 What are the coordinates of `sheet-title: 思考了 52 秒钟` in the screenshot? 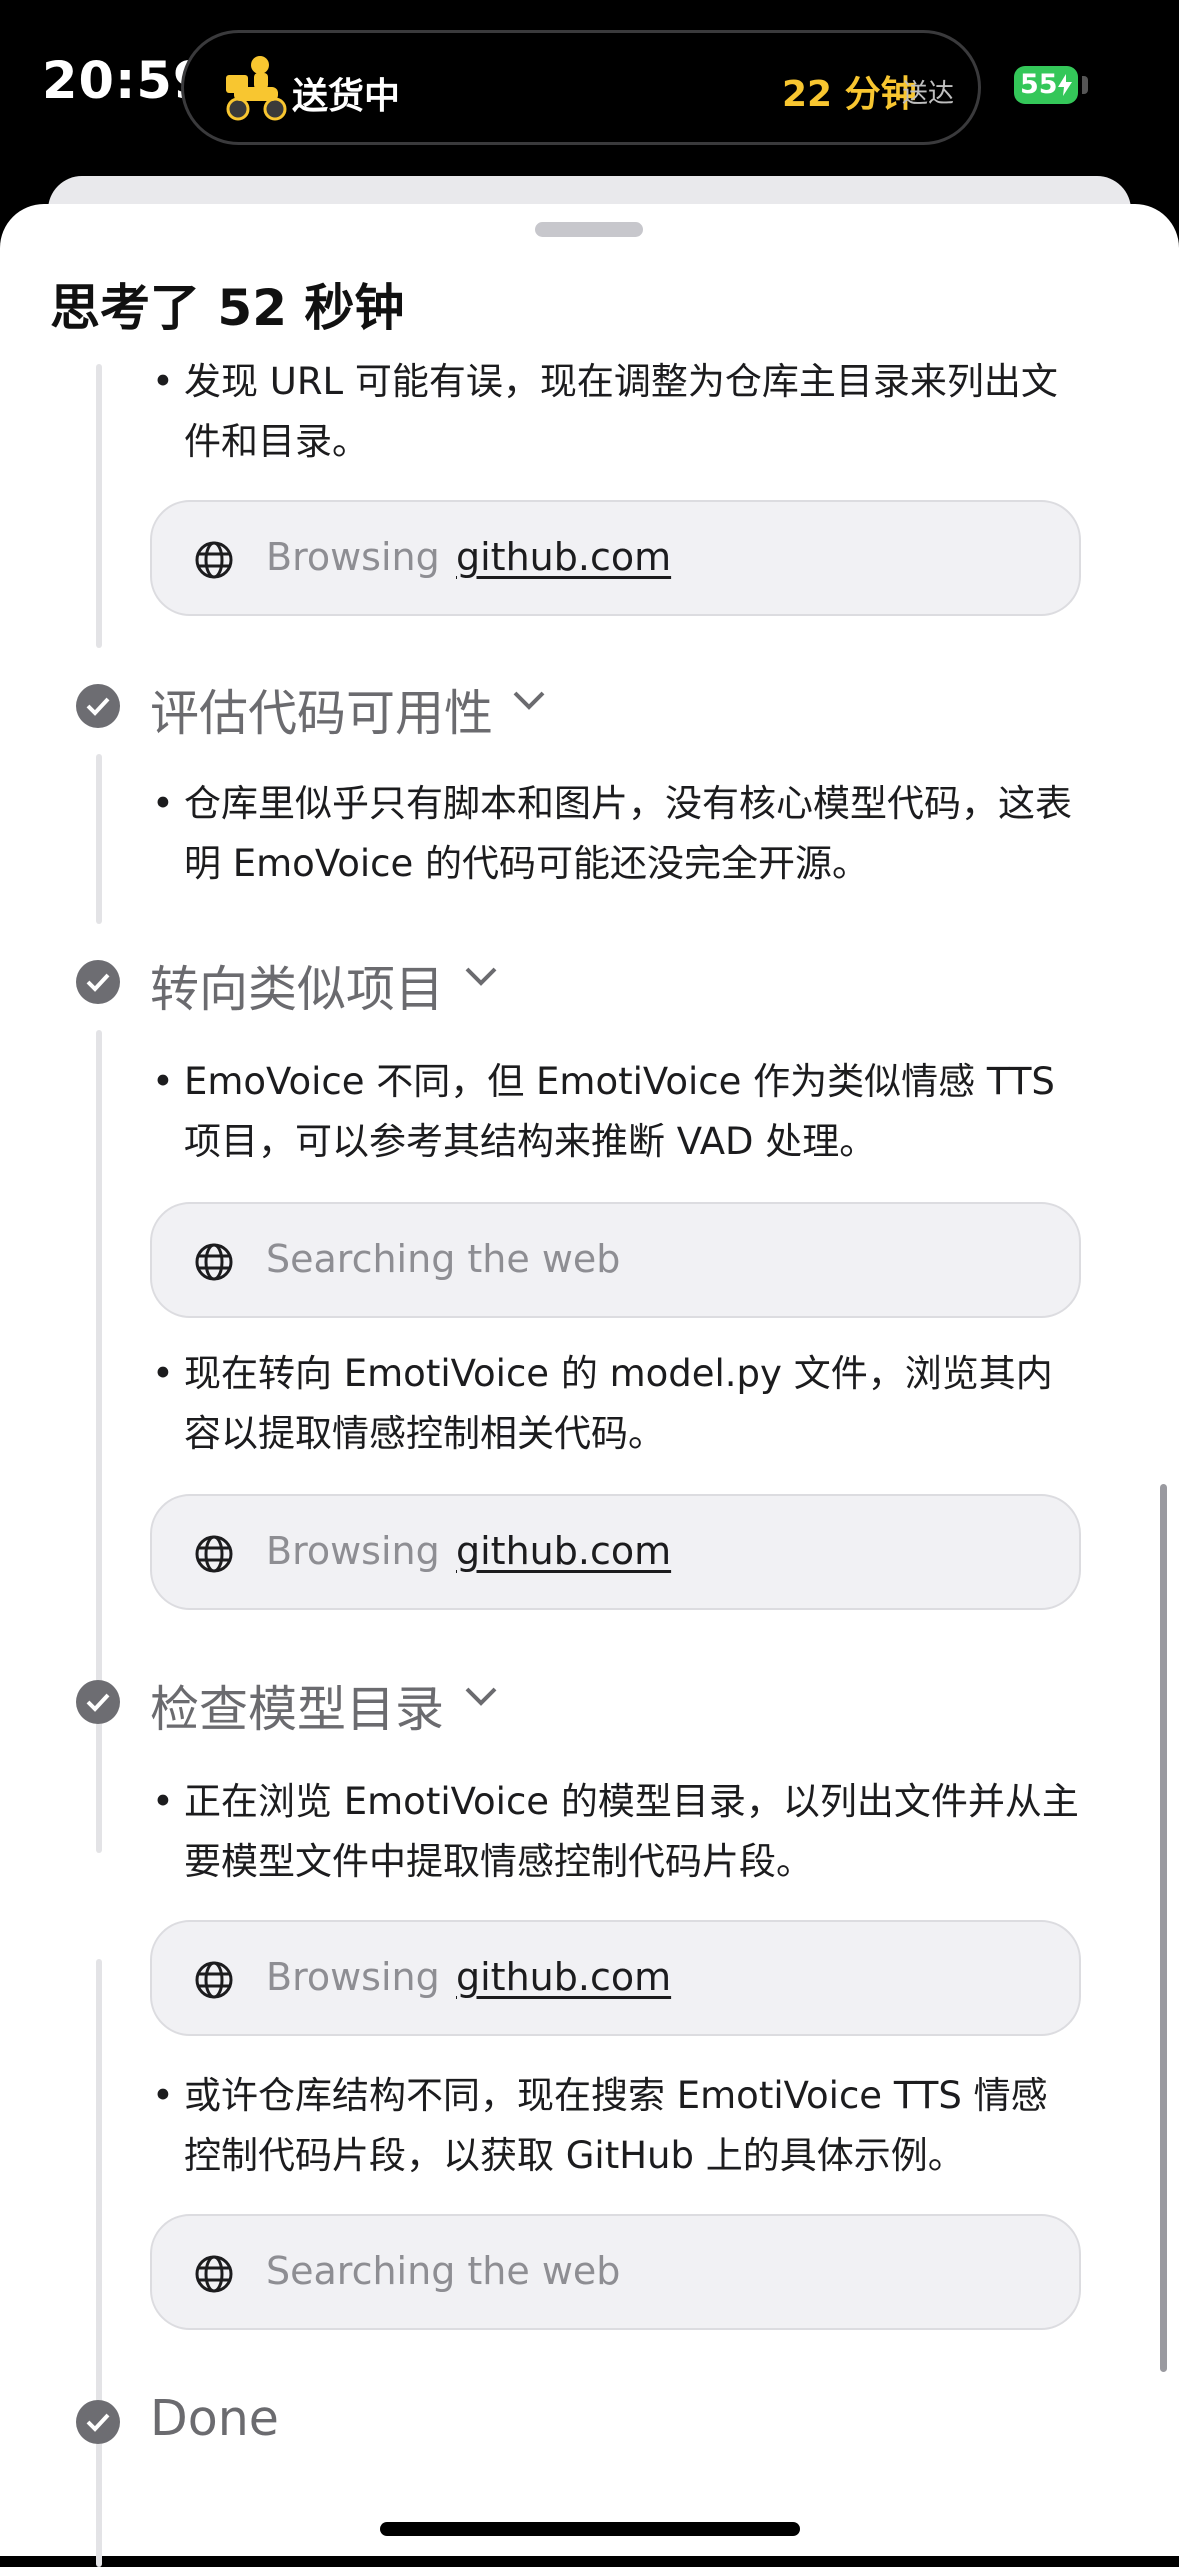 It's located at (227, 308).